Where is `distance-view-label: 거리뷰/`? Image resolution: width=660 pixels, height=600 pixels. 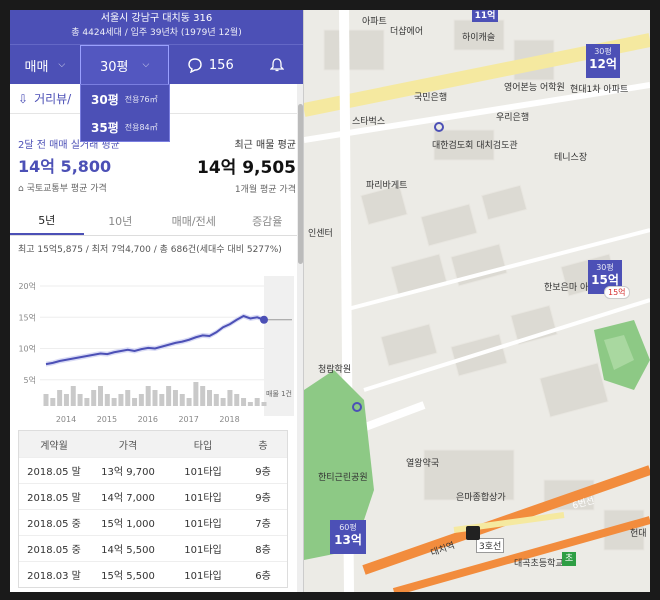
distance-view-label: 거리뷰/ is located at coordinates (53, 99).